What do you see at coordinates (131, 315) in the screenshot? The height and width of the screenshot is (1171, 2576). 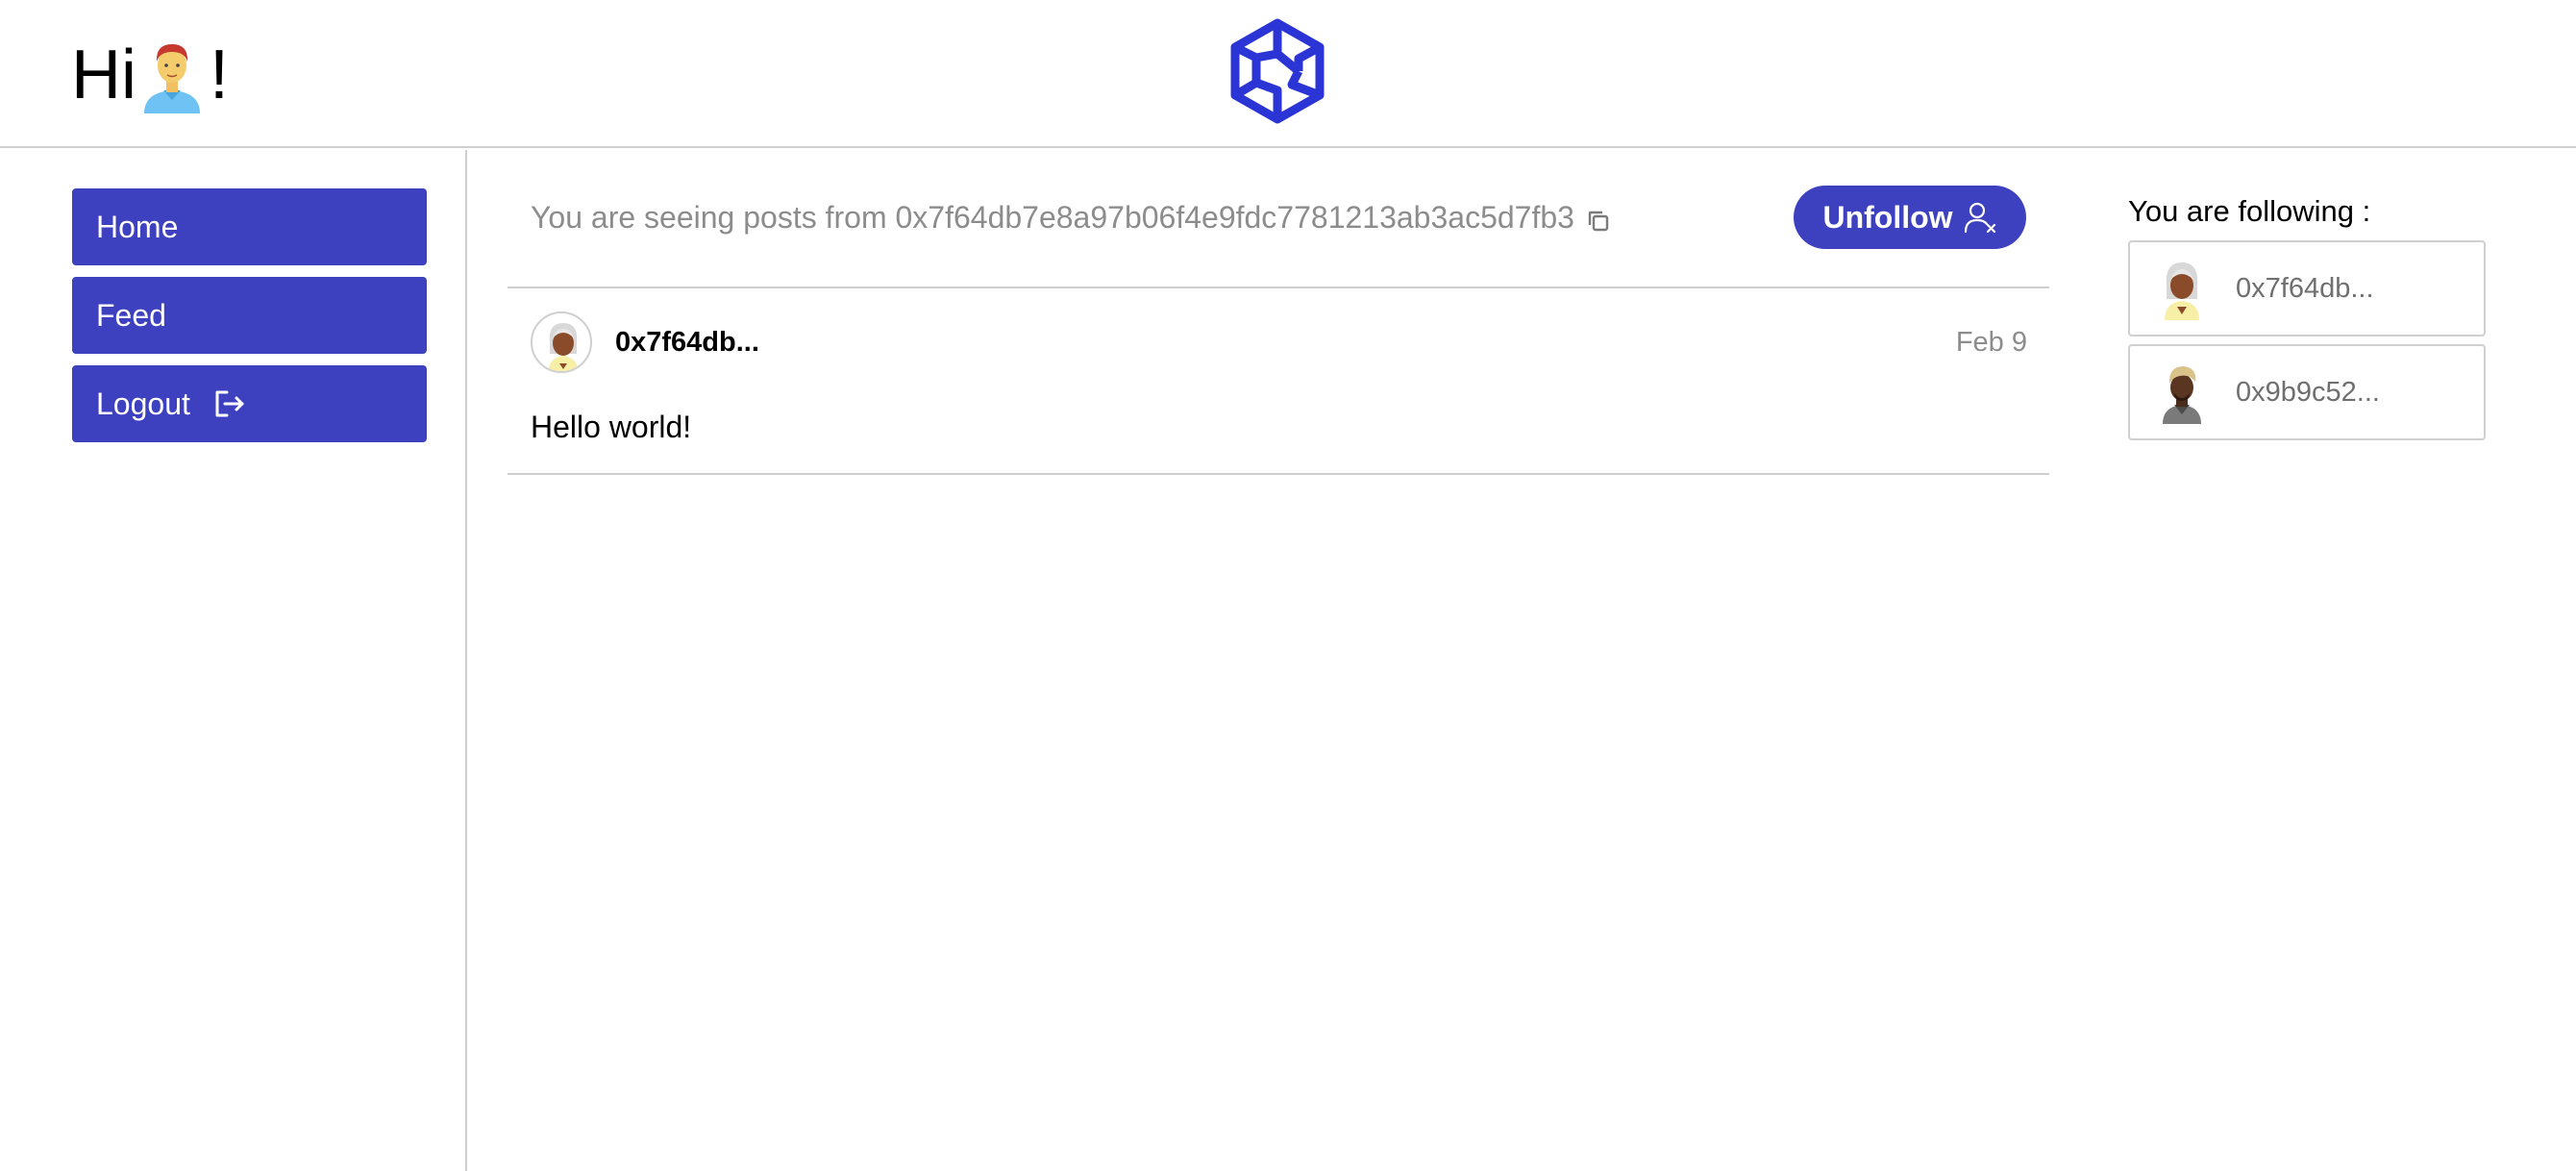 I see `nav-feed-label: Feed` at bounding box center [131, 315].